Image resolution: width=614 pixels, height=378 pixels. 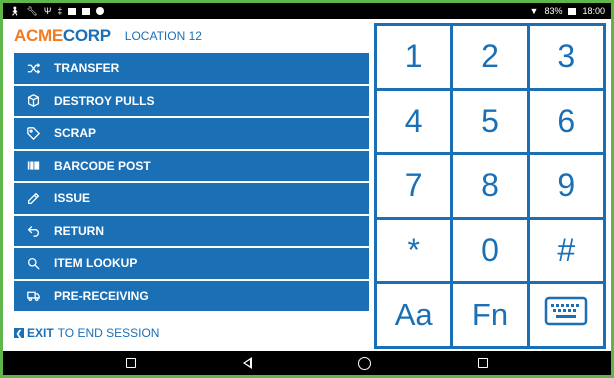 I want to click on menu-item-item-lookup: ITEM LOOKUP, so click(x=191, y=263).